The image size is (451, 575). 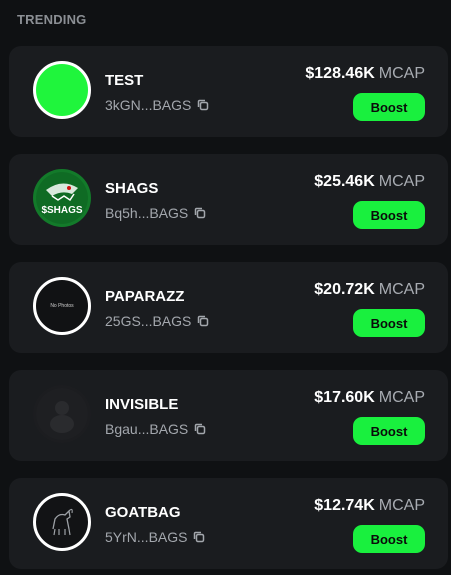 What do you see at coordinates (146, 537) in the screenshot?
I see `token-address: 5YrN...BAGS` at bounding box center [146, 537].